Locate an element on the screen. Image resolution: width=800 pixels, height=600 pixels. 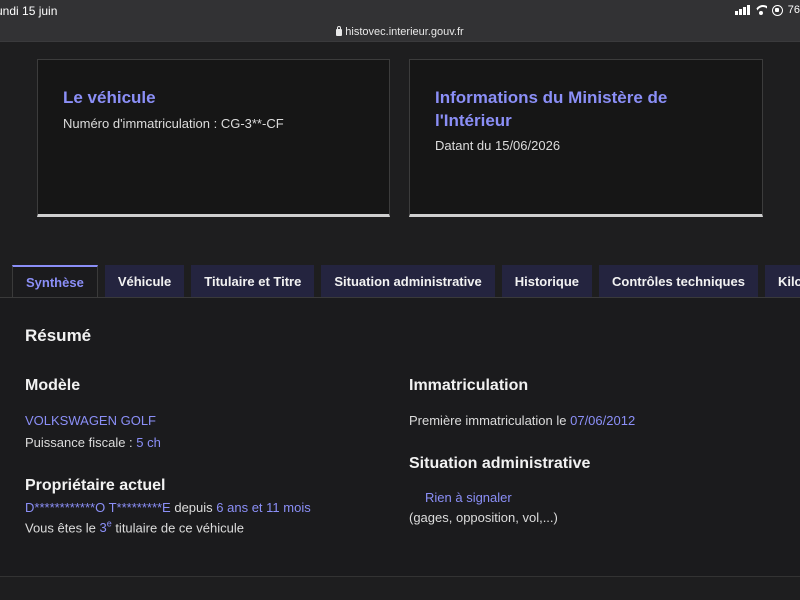
admin-detail: (gages, opposition, vol,...) is located at coordinates (483, 517).